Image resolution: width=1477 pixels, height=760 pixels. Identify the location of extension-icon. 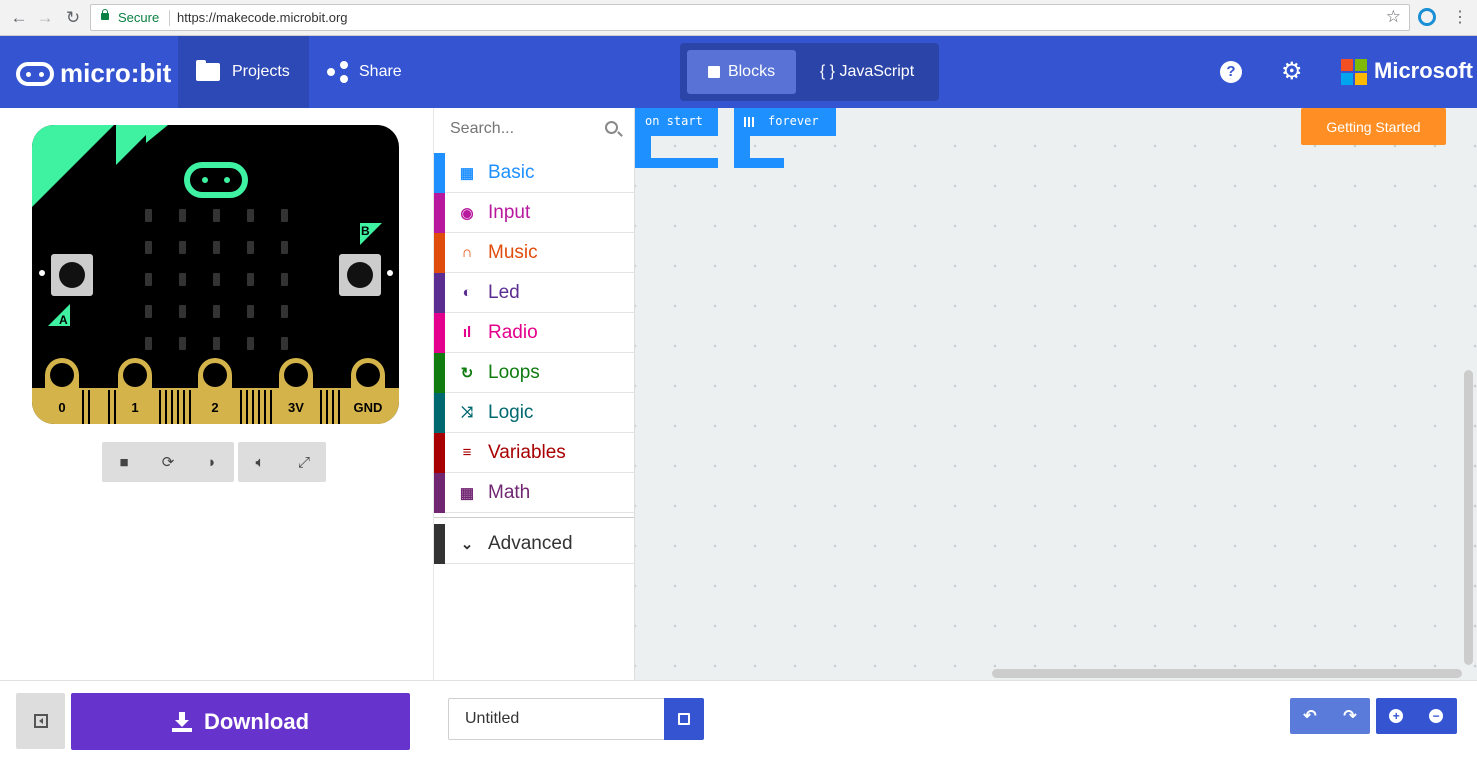
(1427, 17).